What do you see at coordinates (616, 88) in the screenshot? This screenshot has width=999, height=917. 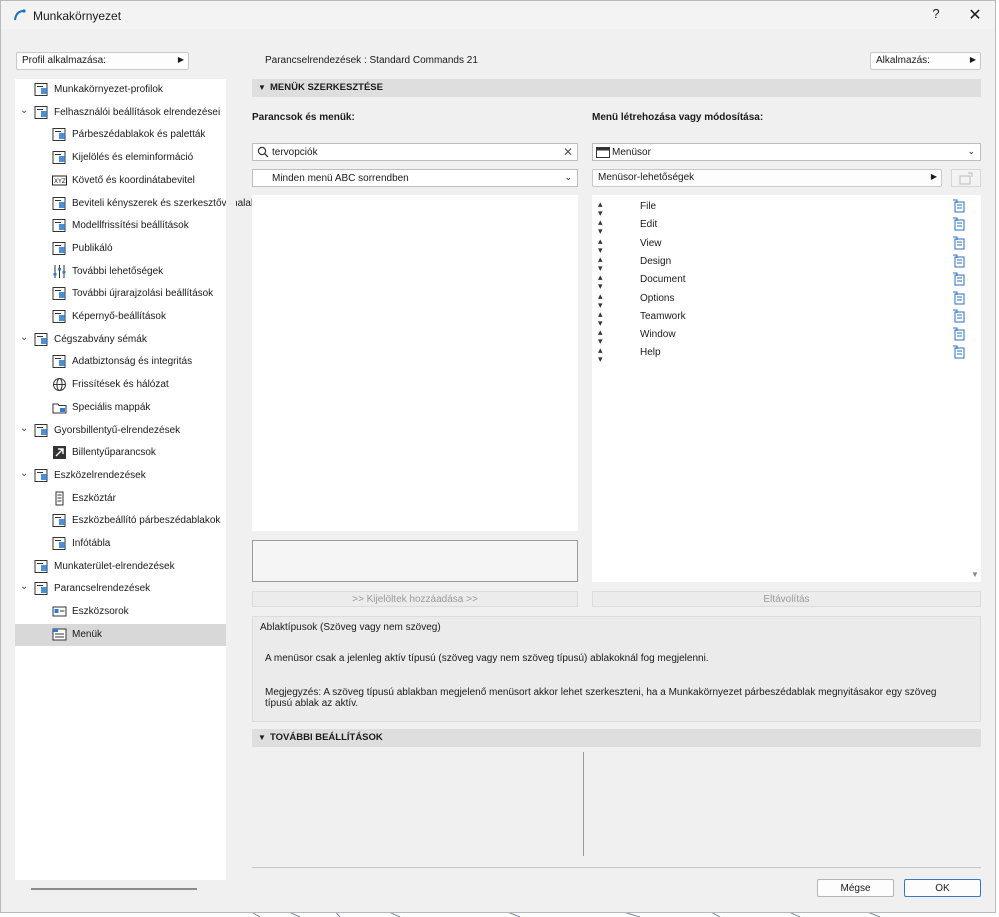 I see `menus-section-header: ▼ MENÜK SZERKESZTÉSE` at bounding box center [616, 88].